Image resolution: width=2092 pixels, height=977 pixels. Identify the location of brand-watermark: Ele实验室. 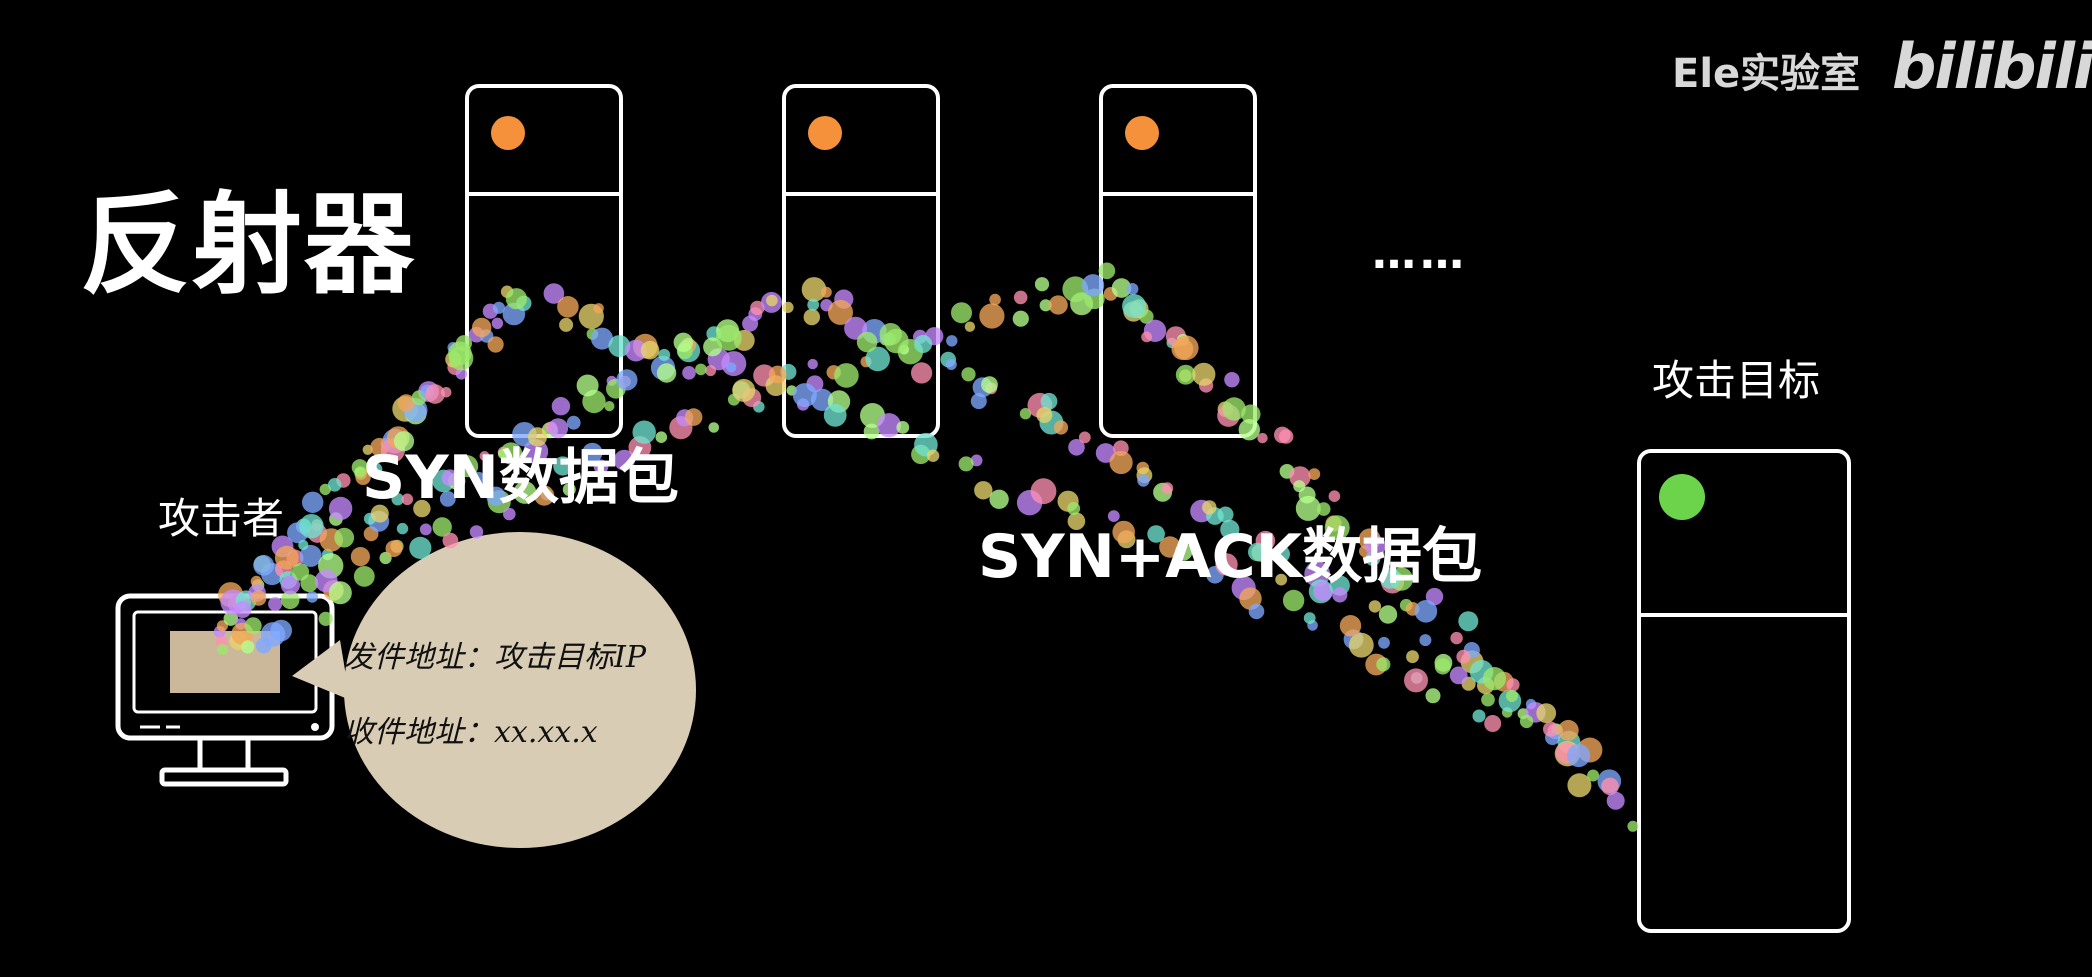
(1766, 74).